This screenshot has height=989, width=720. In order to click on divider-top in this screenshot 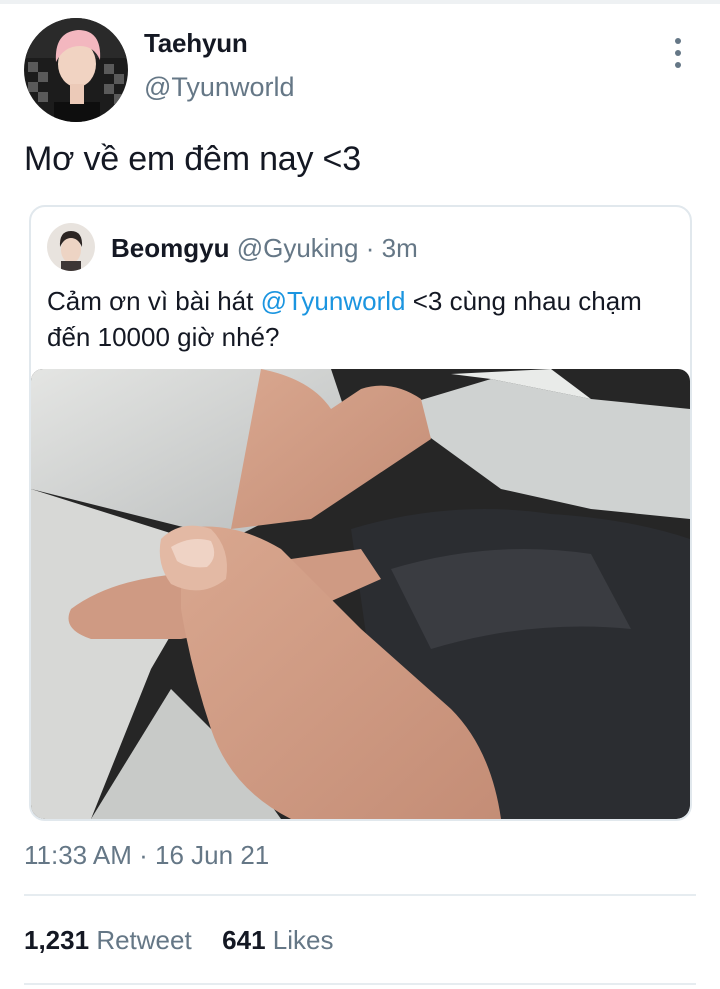, I will do `click(360, 895)`.